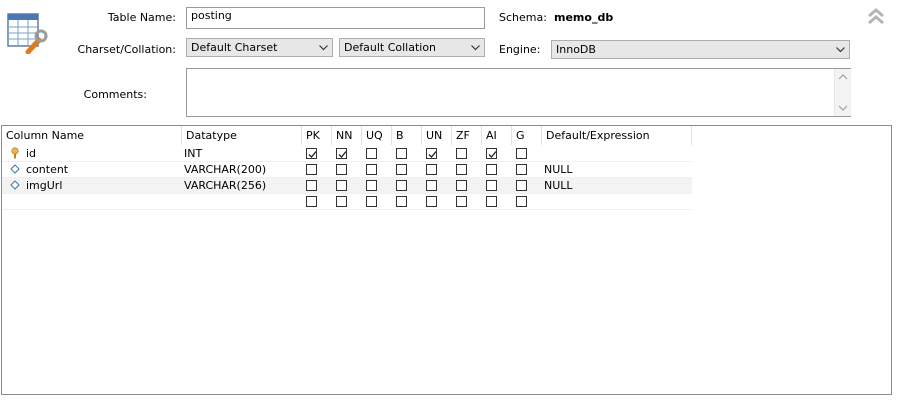 This screenshot has height=405, width=897. Describe the element at coordinates (92, 135) in the screenshot. I see `header-column-name: Column Name` at that location.